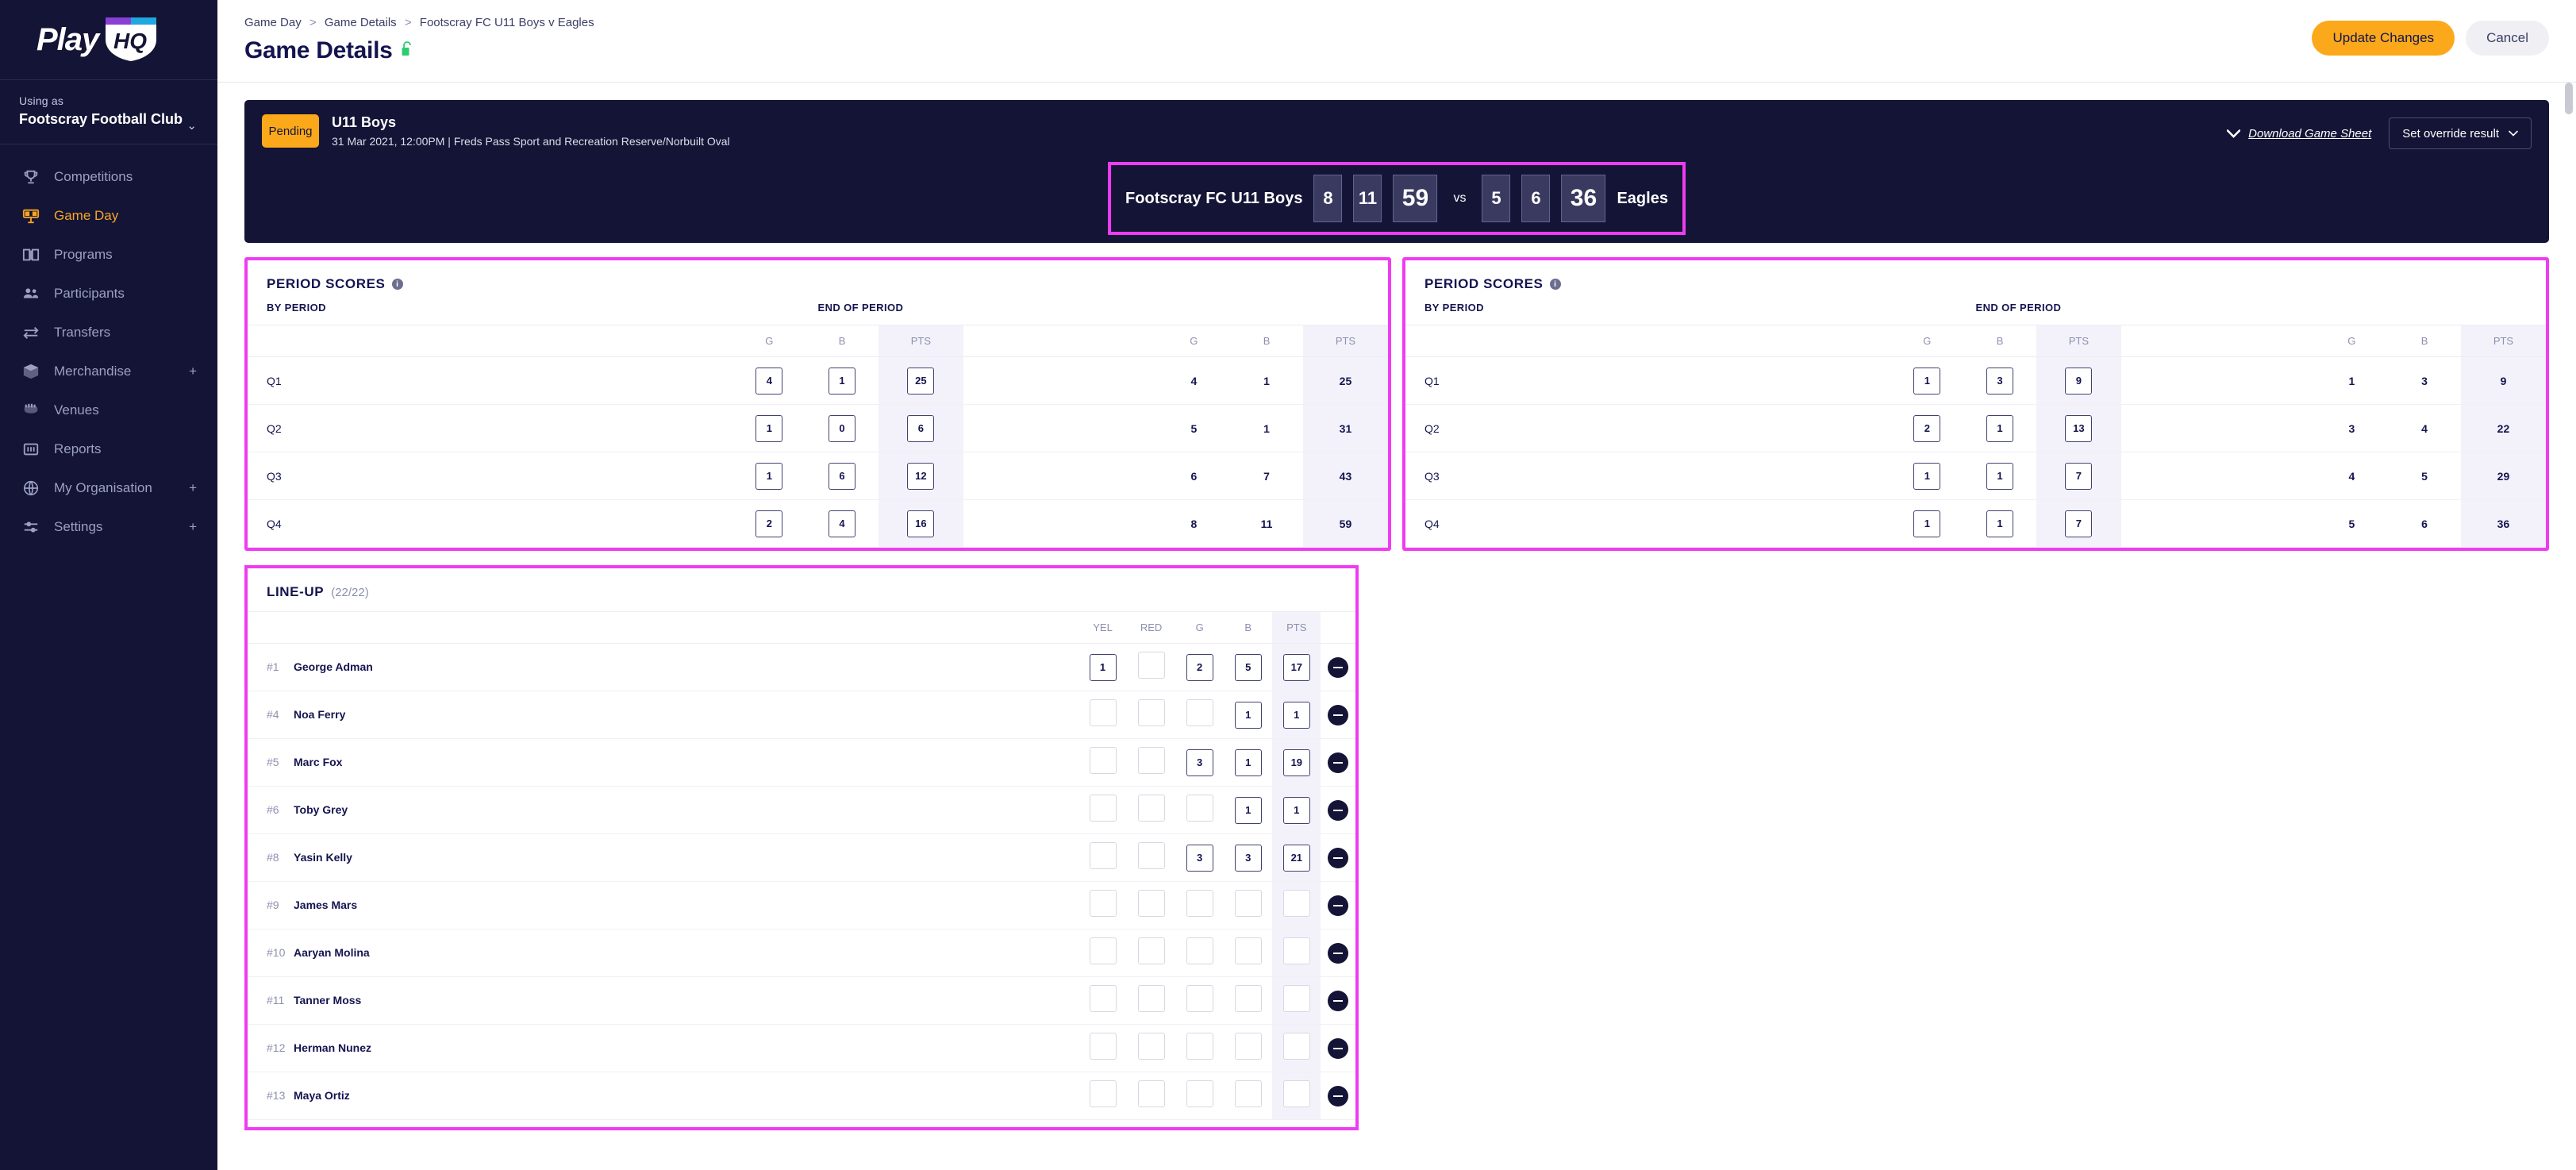  What do you see at coordinates (2383, 38) in the screenshot?
I see `update-changes-button: Update Changes` at bounding box center [2383, 38].